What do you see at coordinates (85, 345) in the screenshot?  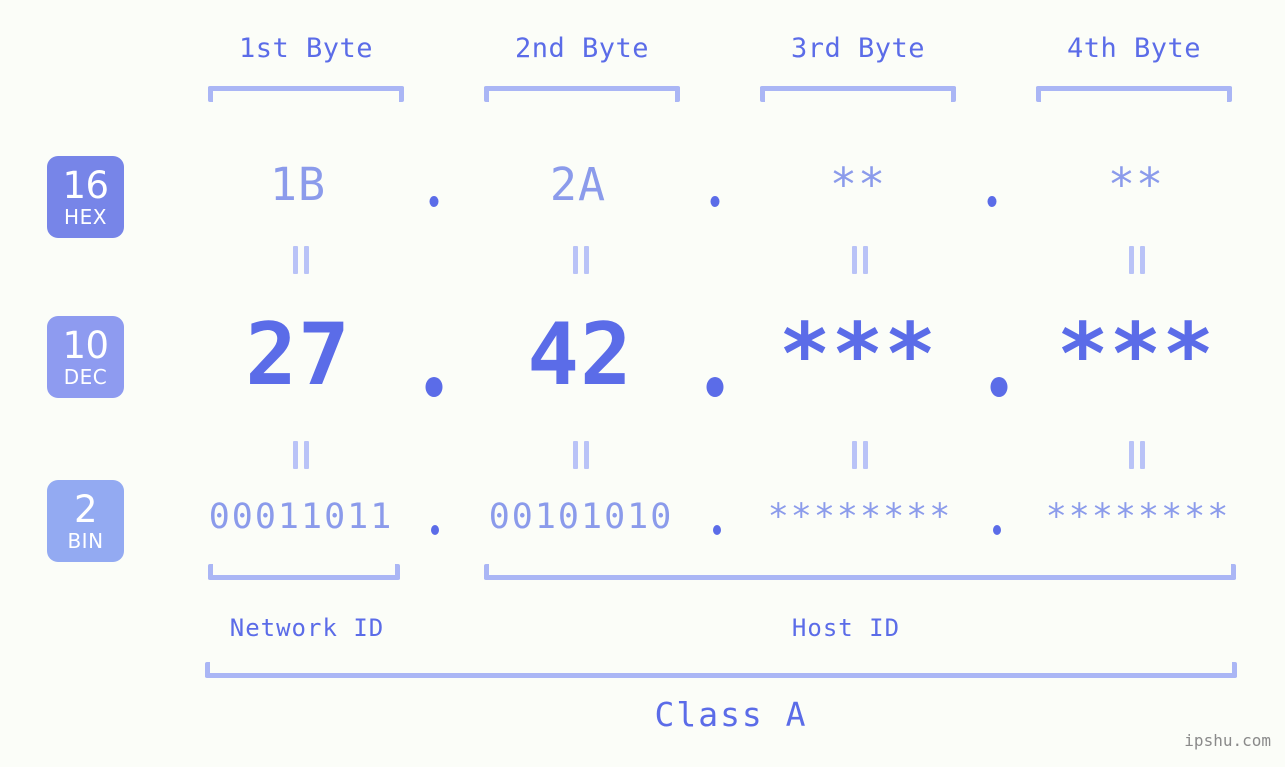 I see `base-badge-dec-number: 10` at bounding box center [85, 345].